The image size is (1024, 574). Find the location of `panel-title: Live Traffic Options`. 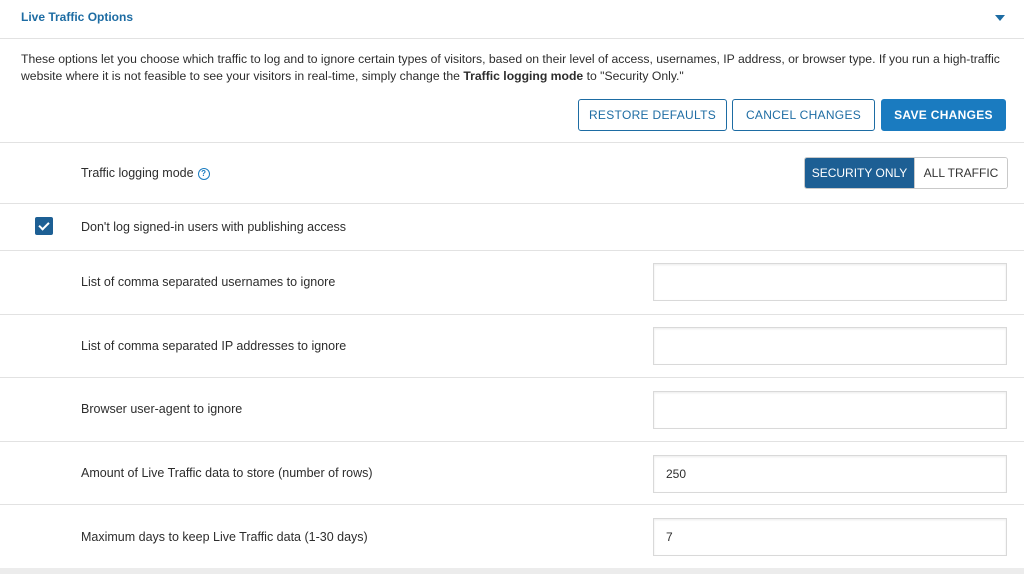

panel-title: Live Traffic Options is located at coordinates (77, 17).